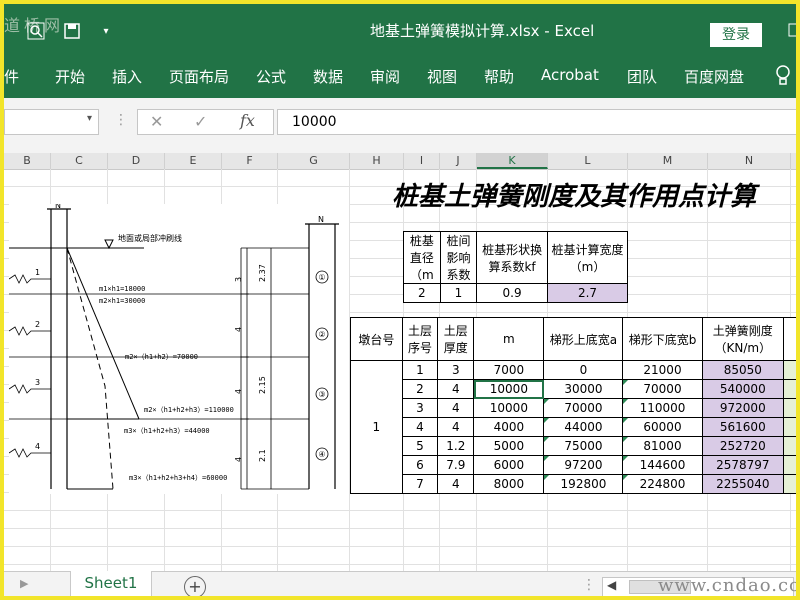 The width and height of the screenshot is (800, 600). I want to click on name-box: ▾, so click(51, 122).